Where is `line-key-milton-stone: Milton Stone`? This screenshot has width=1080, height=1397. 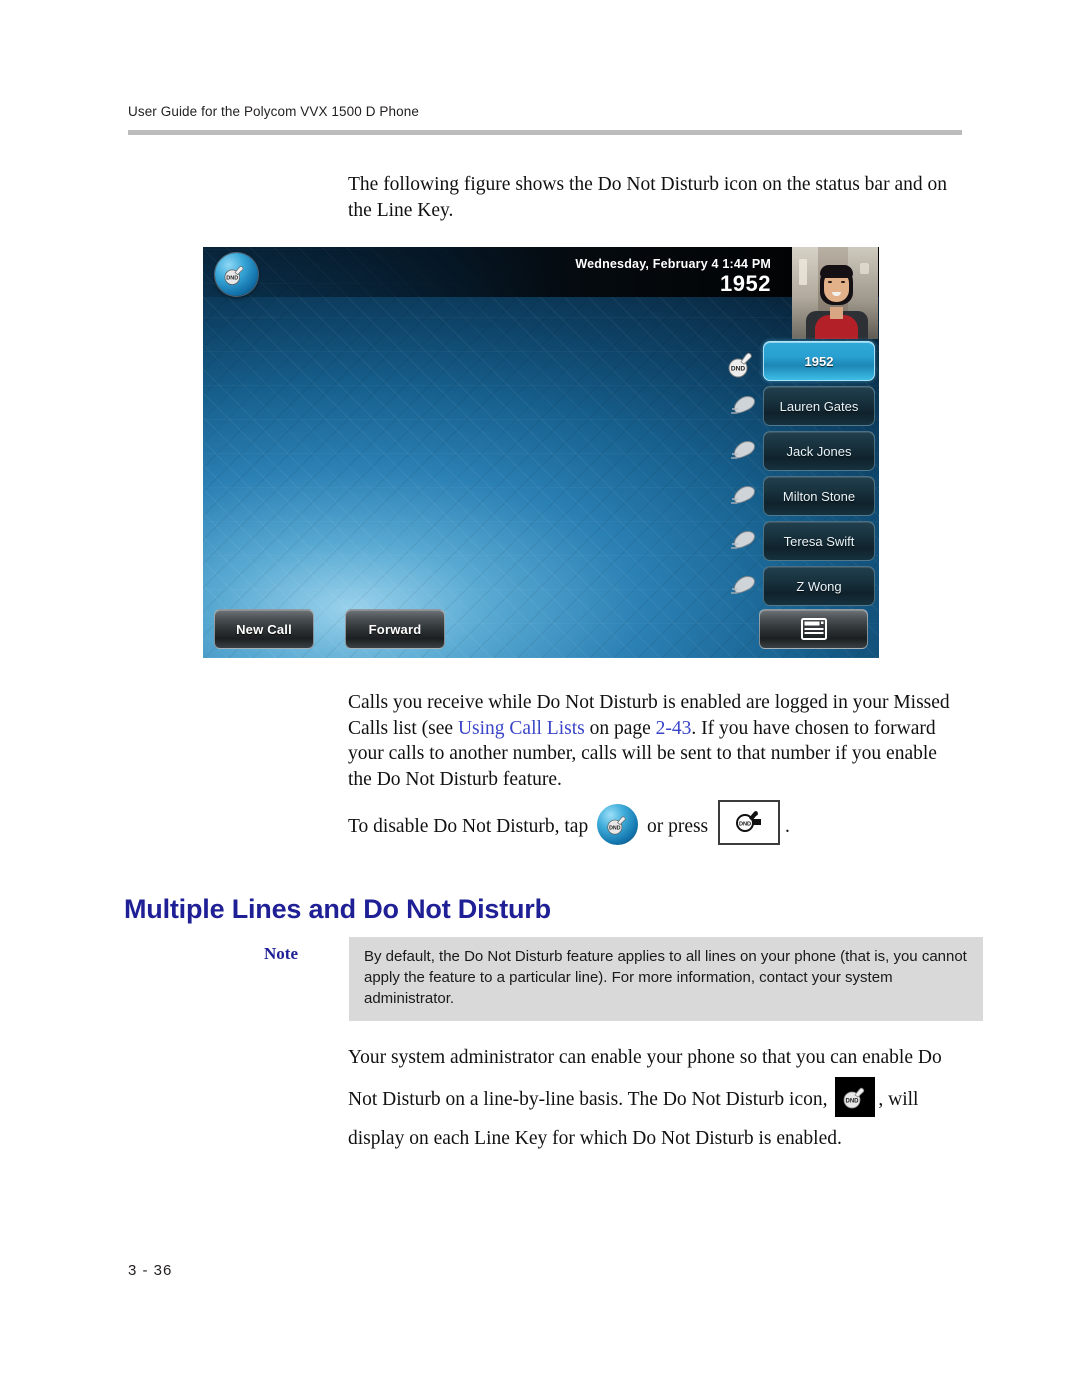
line-key-milton-stone: Milton Stone is located at coordinates (801, 496).